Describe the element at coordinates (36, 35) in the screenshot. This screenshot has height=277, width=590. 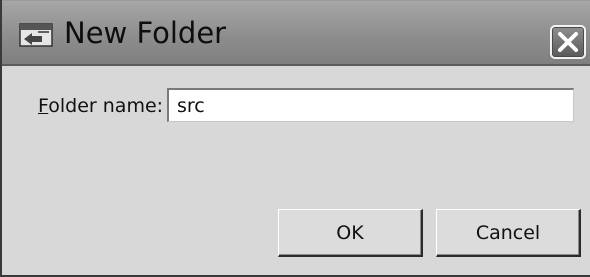
I see `eclipse-new-folder-icon` at that location.